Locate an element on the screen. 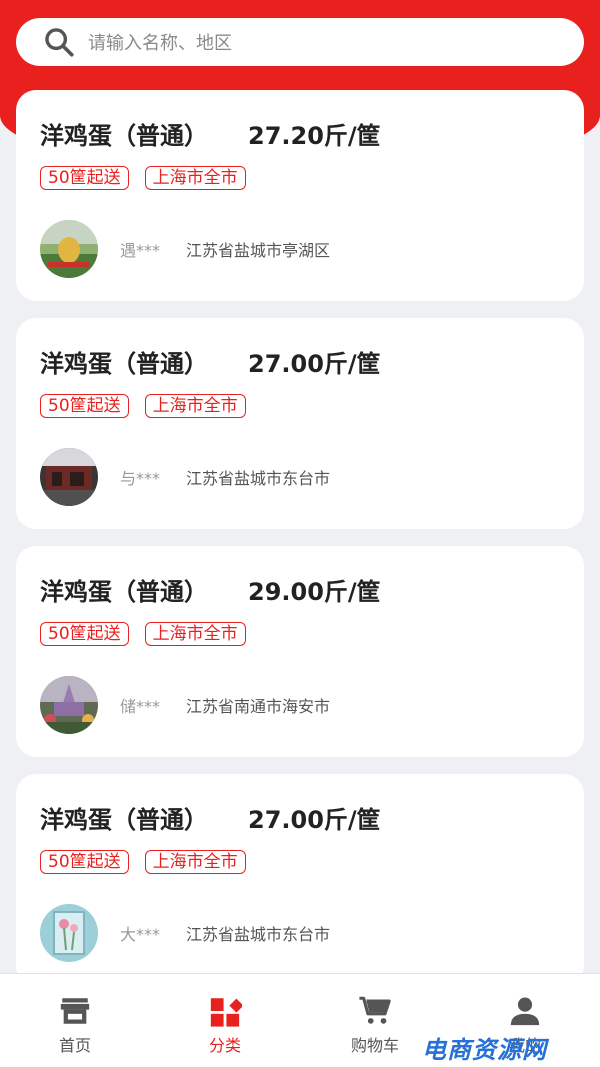 Image resolution: width=600 pixels, height=1067 pixels. tab-category: 分类 is located at coordinates (225, 1020).